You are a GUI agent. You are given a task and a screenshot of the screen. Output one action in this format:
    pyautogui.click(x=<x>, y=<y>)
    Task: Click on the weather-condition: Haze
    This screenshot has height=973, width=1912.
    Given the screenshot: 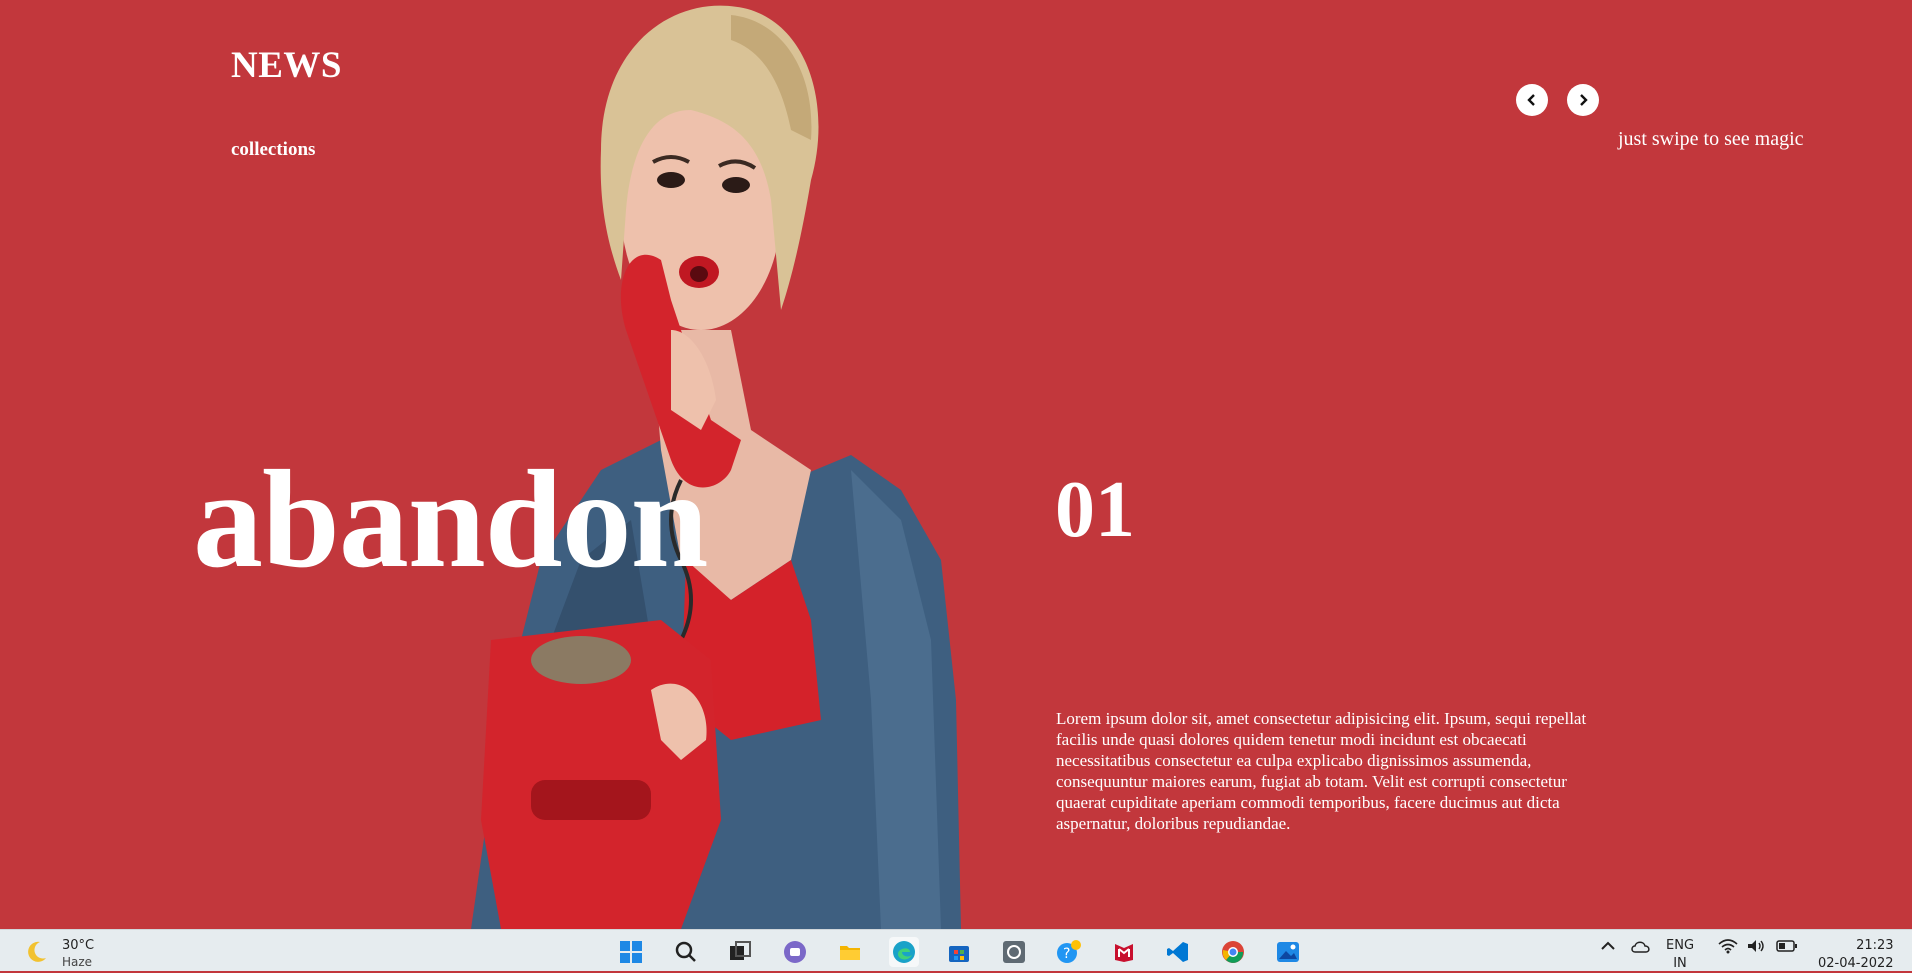 What is the action you would take?
    pyautogui.click(x=77, y=962)
    